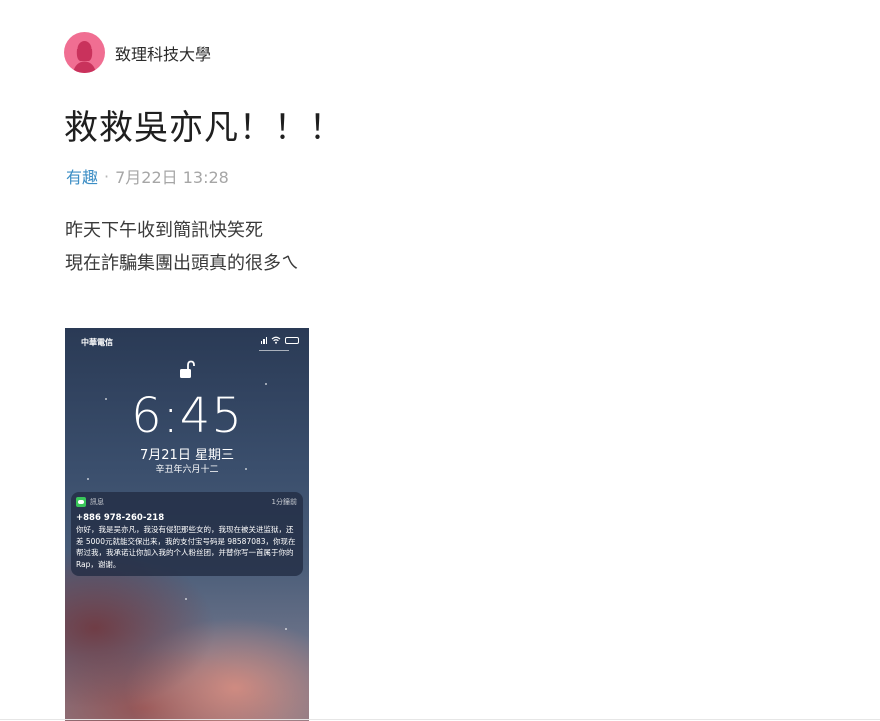 This screenshot has width=880, height=721. What do you see at coordinates (82, 176) in the screenshot?
I see `category-link: 有趣` at bounding box center [82, 176].